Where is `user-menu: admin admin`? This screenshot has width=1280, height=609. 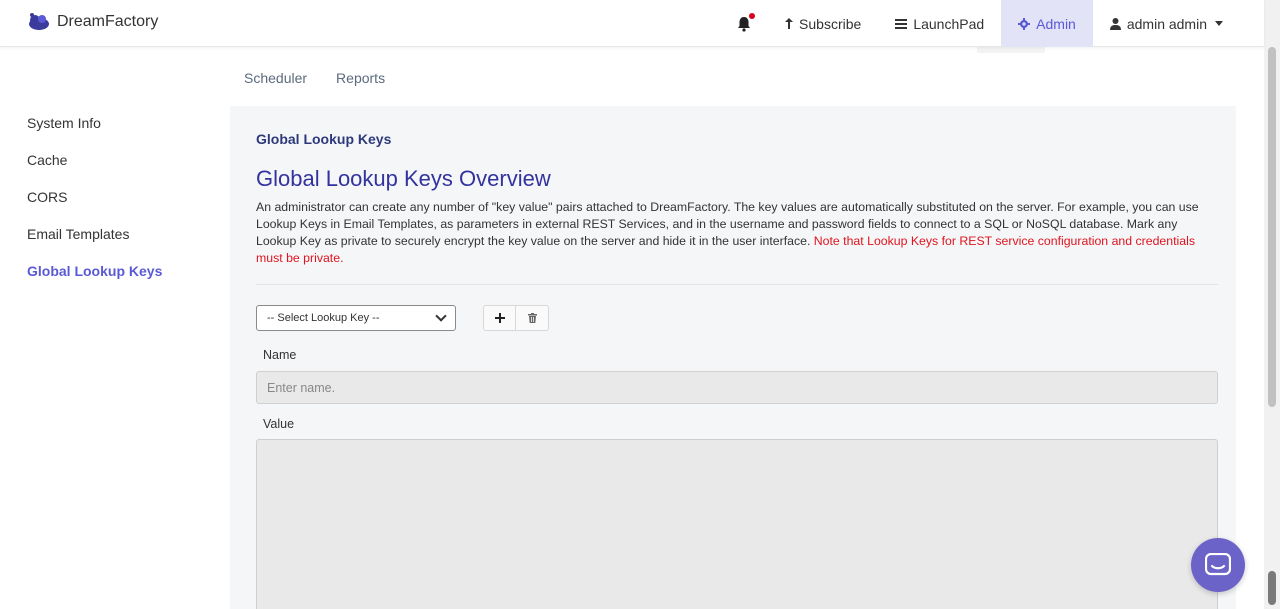
user-menu: admin admin is located at coordinates (1178, 23).